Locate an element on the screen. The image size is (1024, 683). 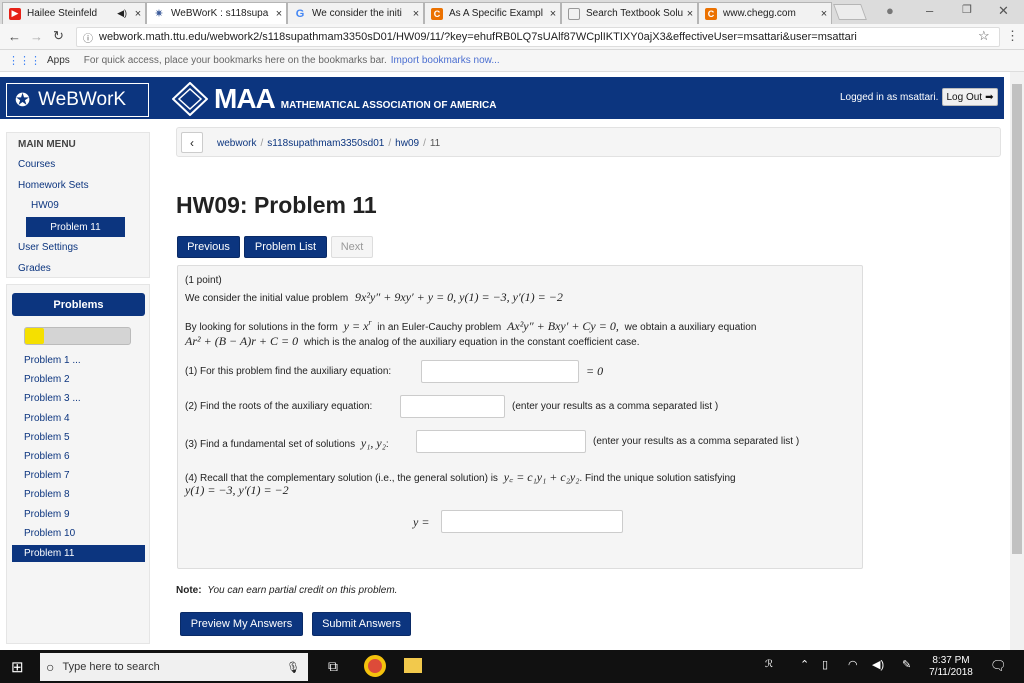
solution-input is located at coordinates (532, 521).